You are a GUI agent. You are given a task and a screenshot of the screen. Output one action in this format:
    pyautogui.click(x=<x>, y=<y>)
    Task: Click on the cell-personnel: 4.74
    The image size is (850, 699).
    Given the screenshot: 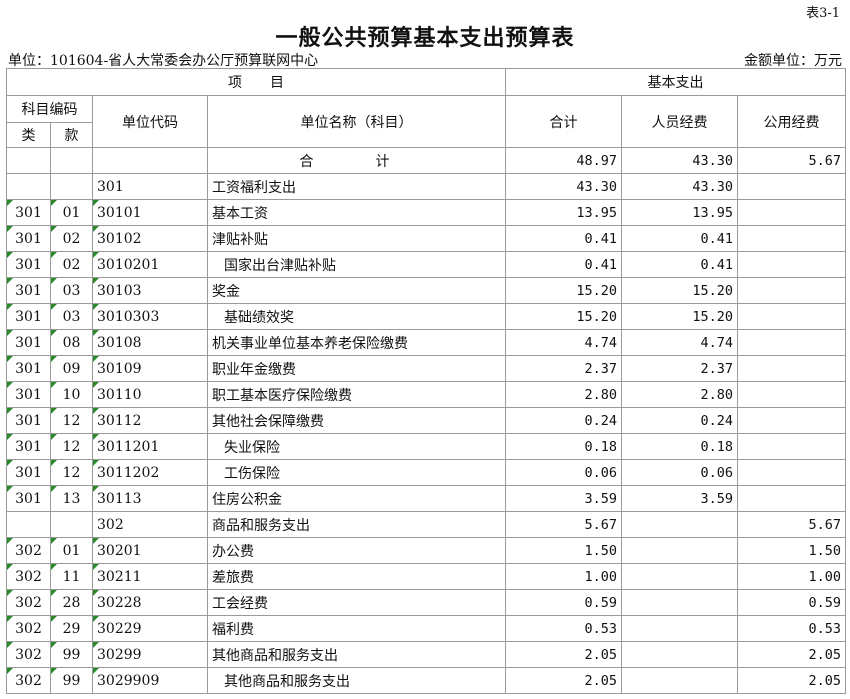 What is the action you would take?
    pyautogui.click(x=679, y=342)
    